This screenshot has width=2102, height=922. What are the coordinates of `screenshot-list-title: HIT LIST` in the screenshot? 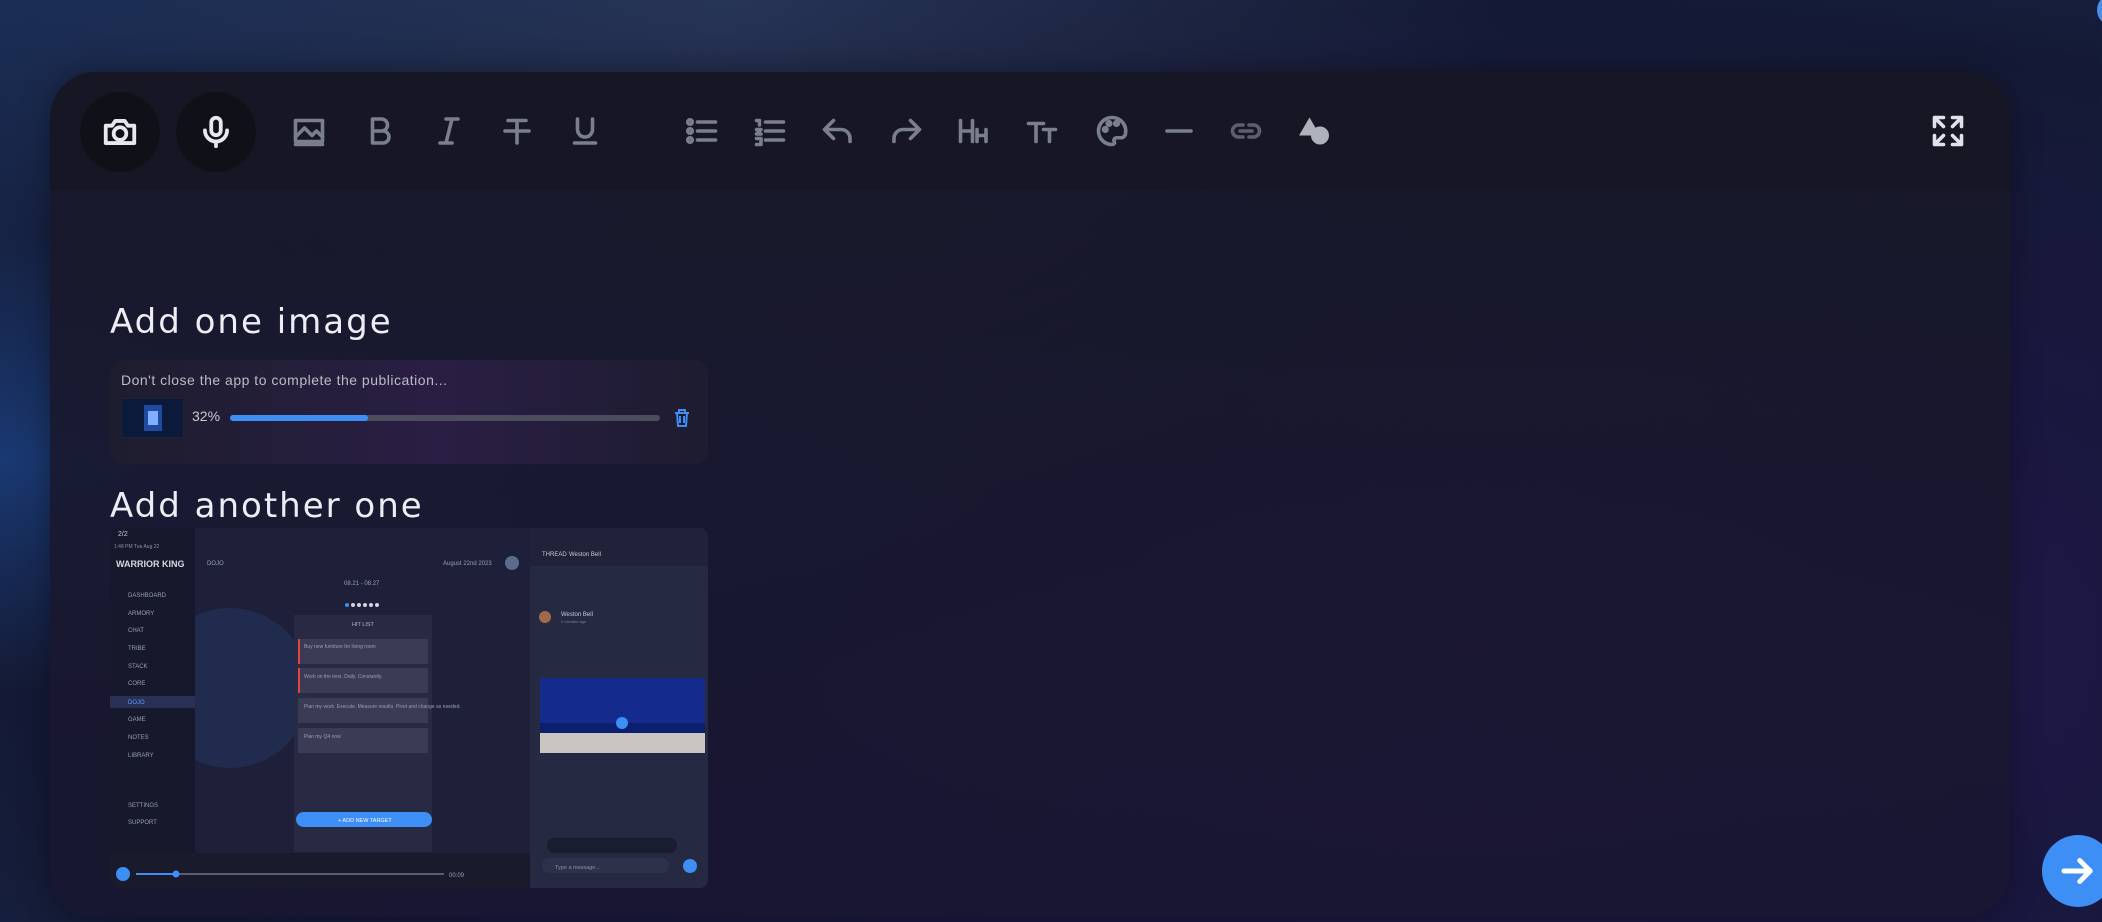 It's located at (363, 625).